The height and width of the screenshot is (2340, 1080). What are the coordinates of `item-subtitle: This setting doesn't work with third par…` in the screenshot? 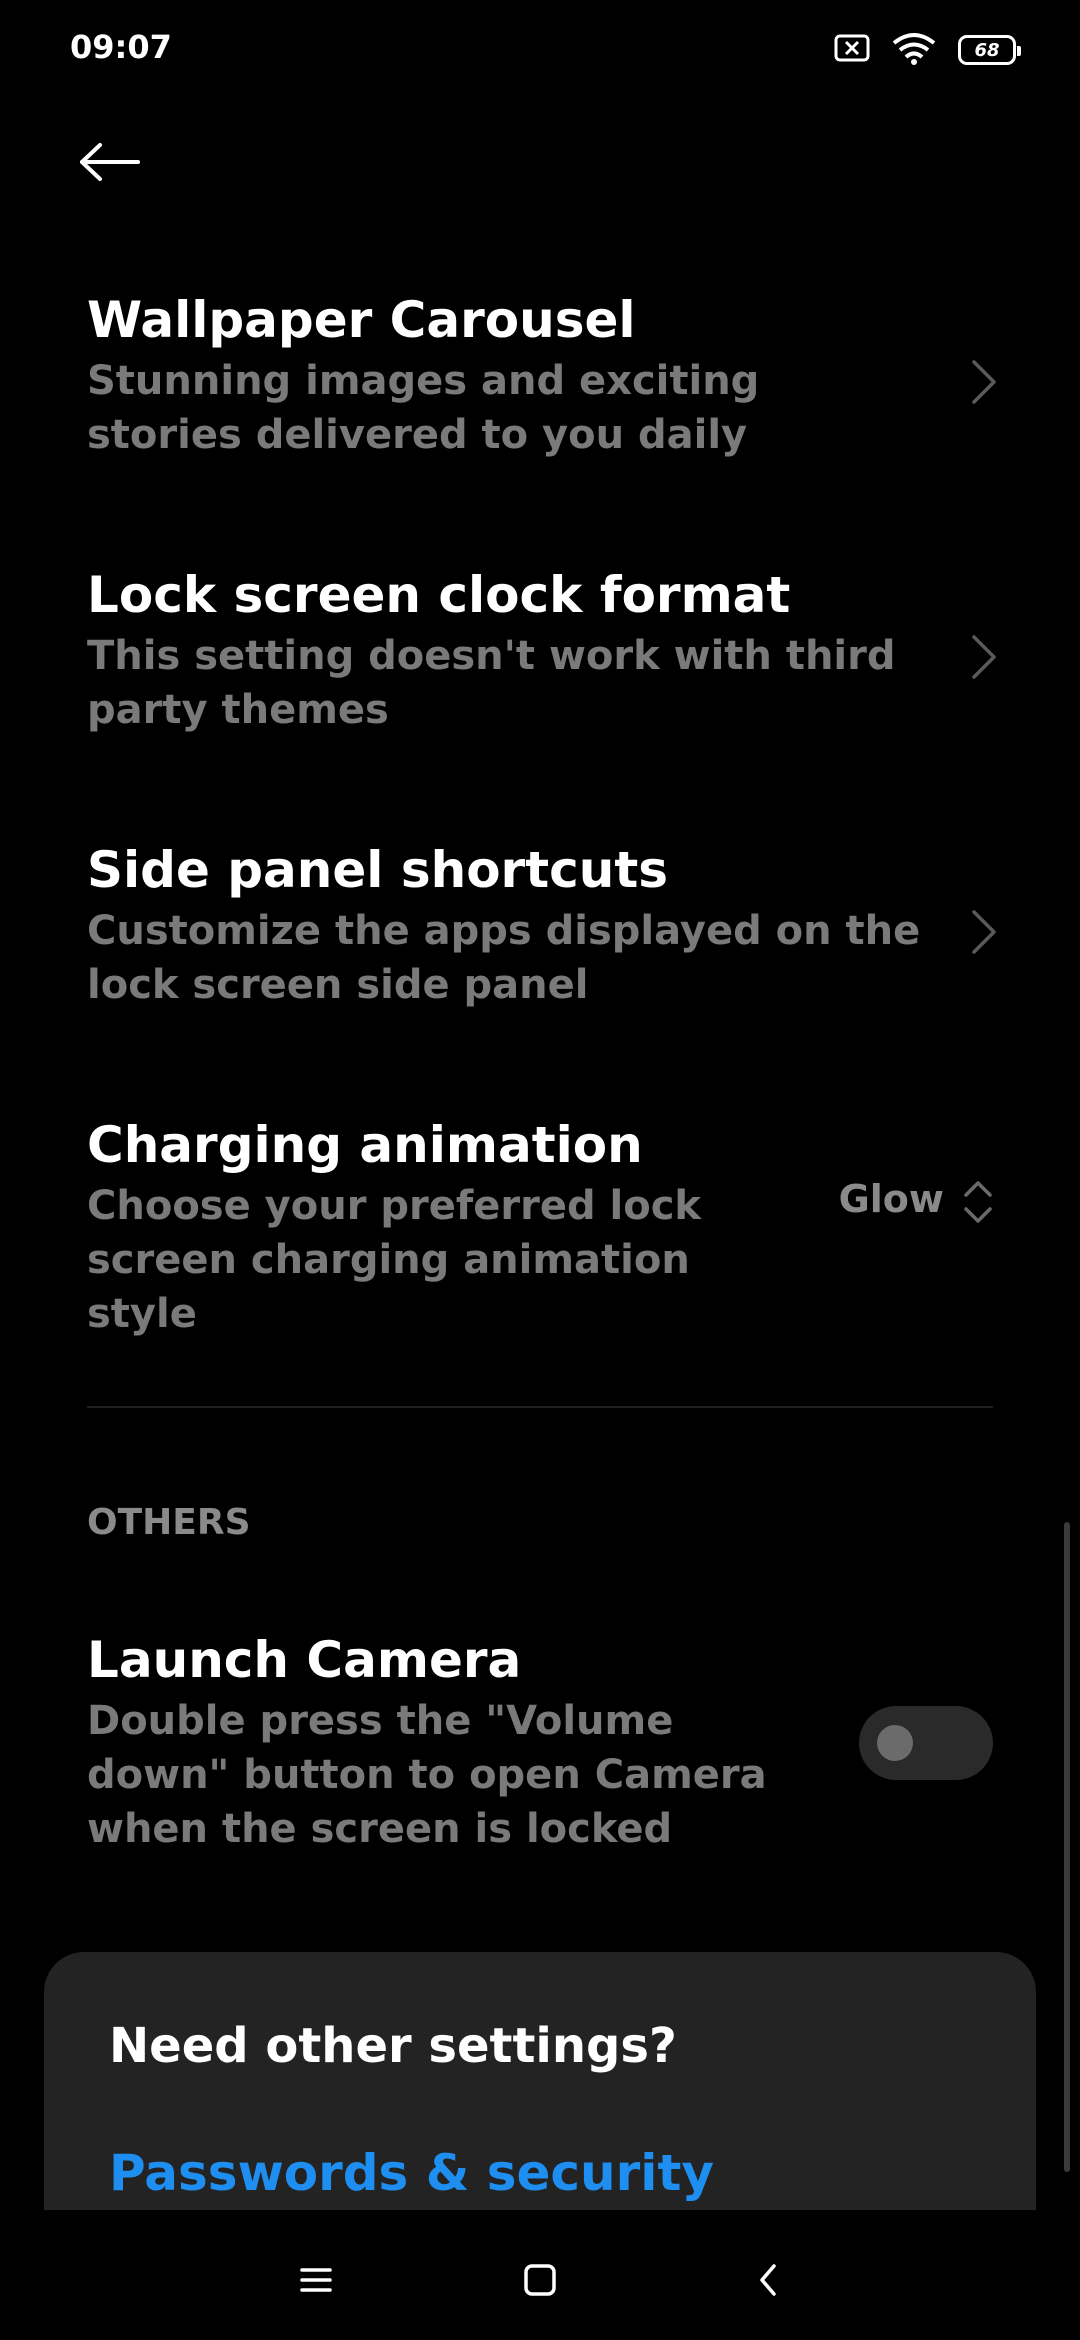 It's located at (491, 683).